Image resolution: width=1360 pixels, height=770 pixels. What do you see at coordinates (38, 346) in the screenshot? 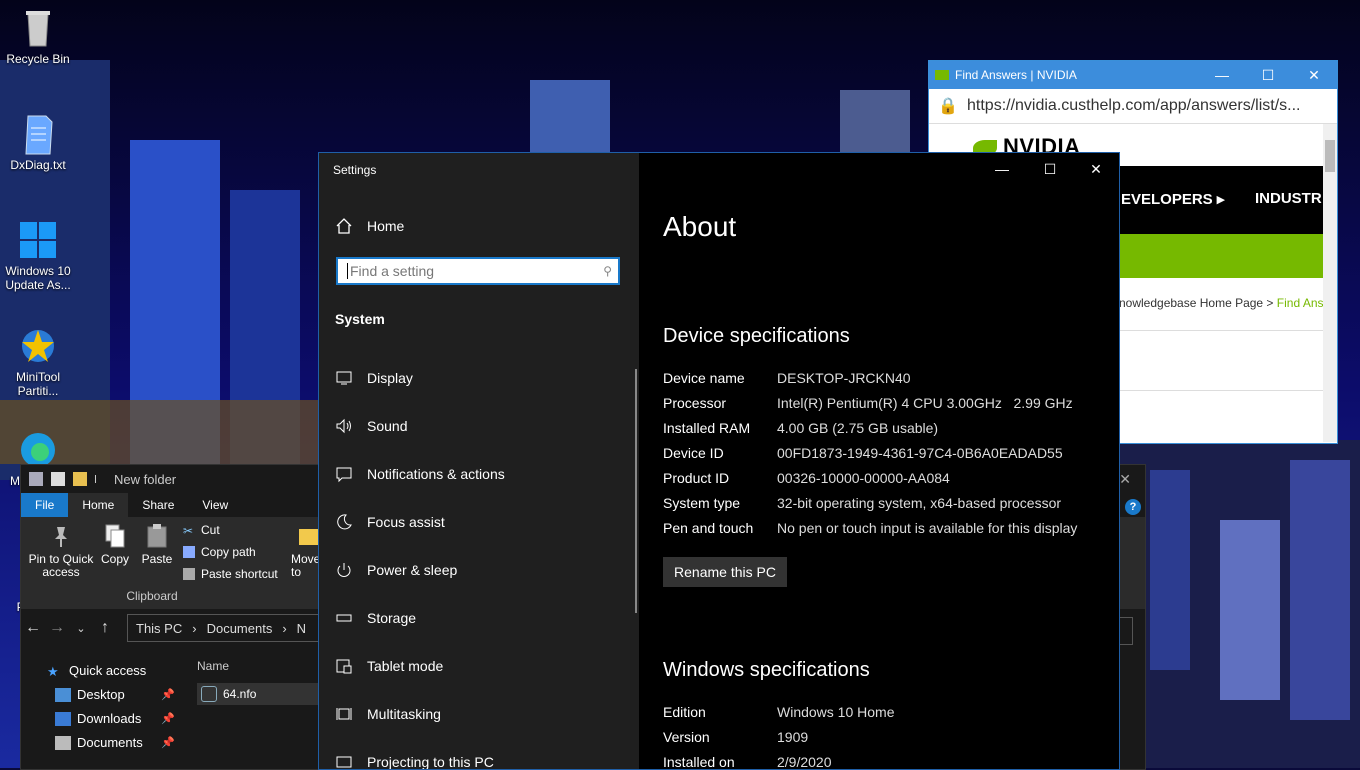
I see `minitool-icon` at bounding box center [38, 346].